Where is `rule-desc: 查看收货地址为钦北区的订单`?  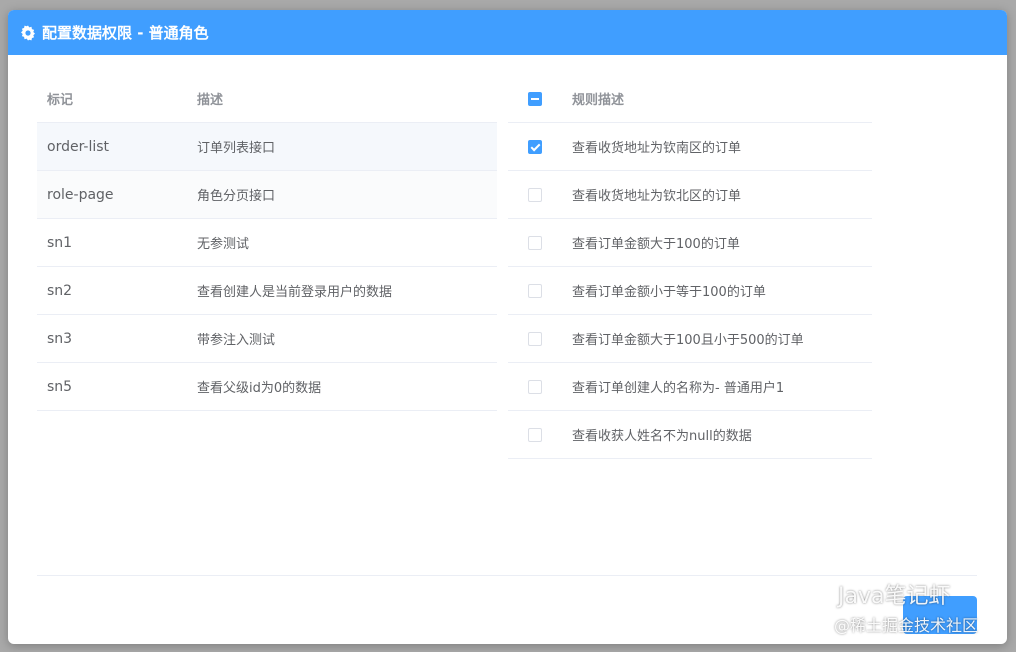 rule-desc: 查看收货地址为钦北区的订单 is located at coordinates (657, 196).